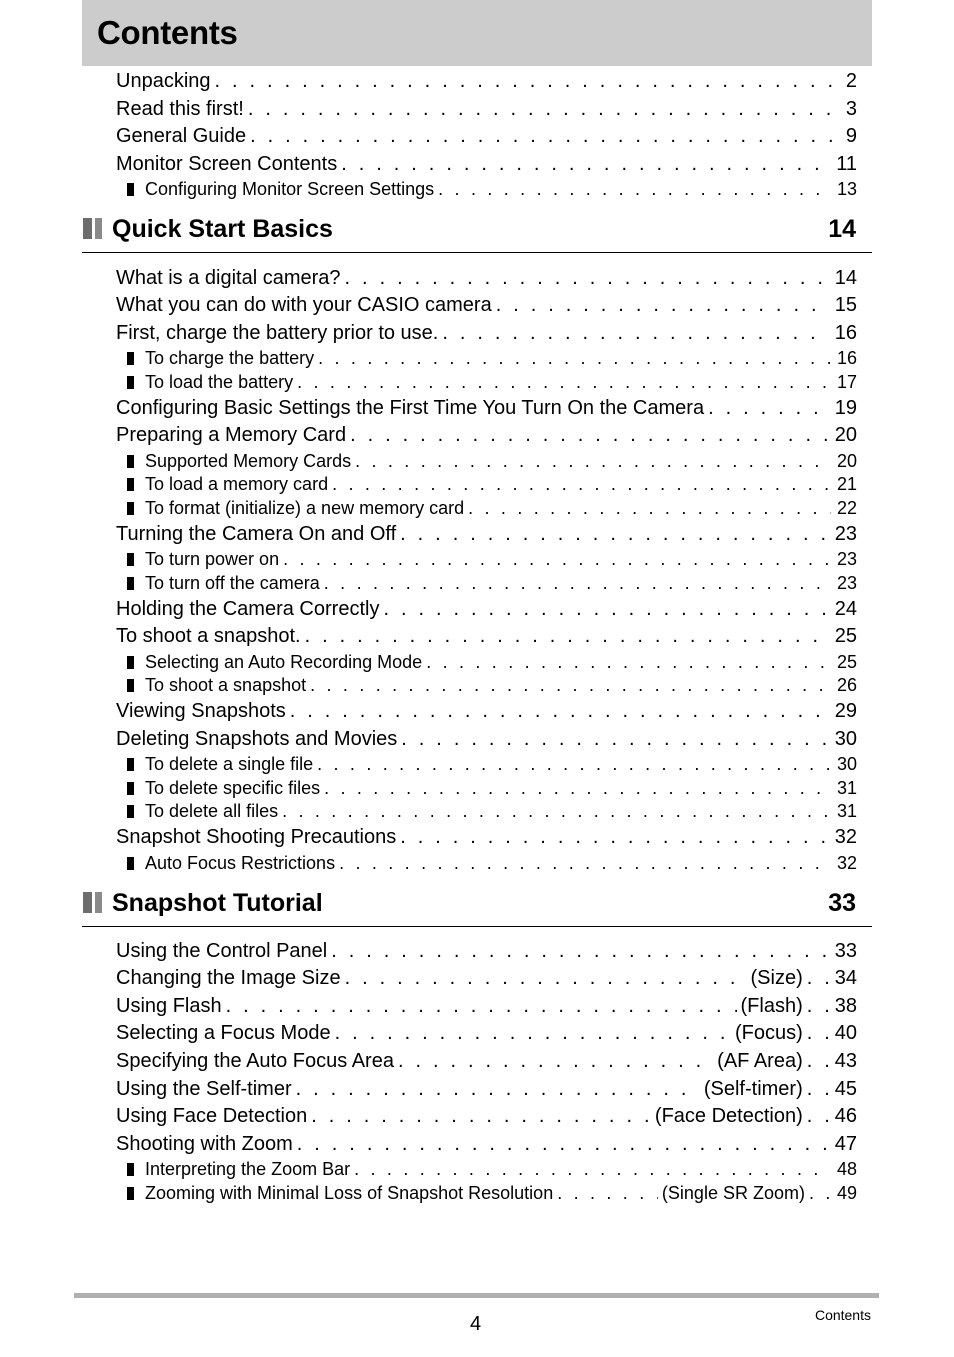 The width and height of the screenshot is (954, 1357). I want to click on toc-entry: To shoot a snapshot. 25, so click(486, 636).